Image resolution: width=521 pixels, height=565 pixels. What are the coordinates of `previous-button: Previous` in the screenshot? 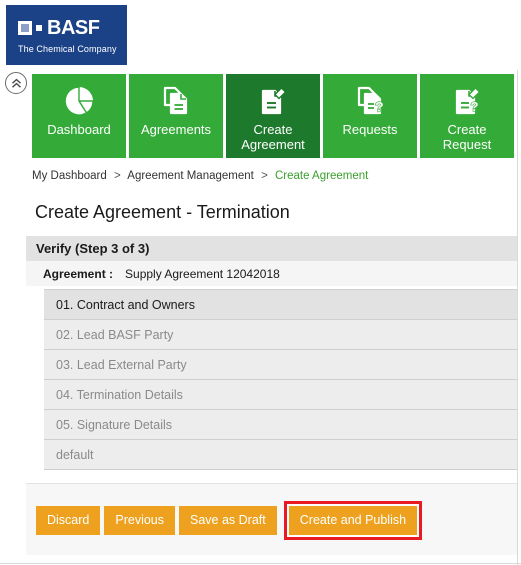 It's located at (140, 520).